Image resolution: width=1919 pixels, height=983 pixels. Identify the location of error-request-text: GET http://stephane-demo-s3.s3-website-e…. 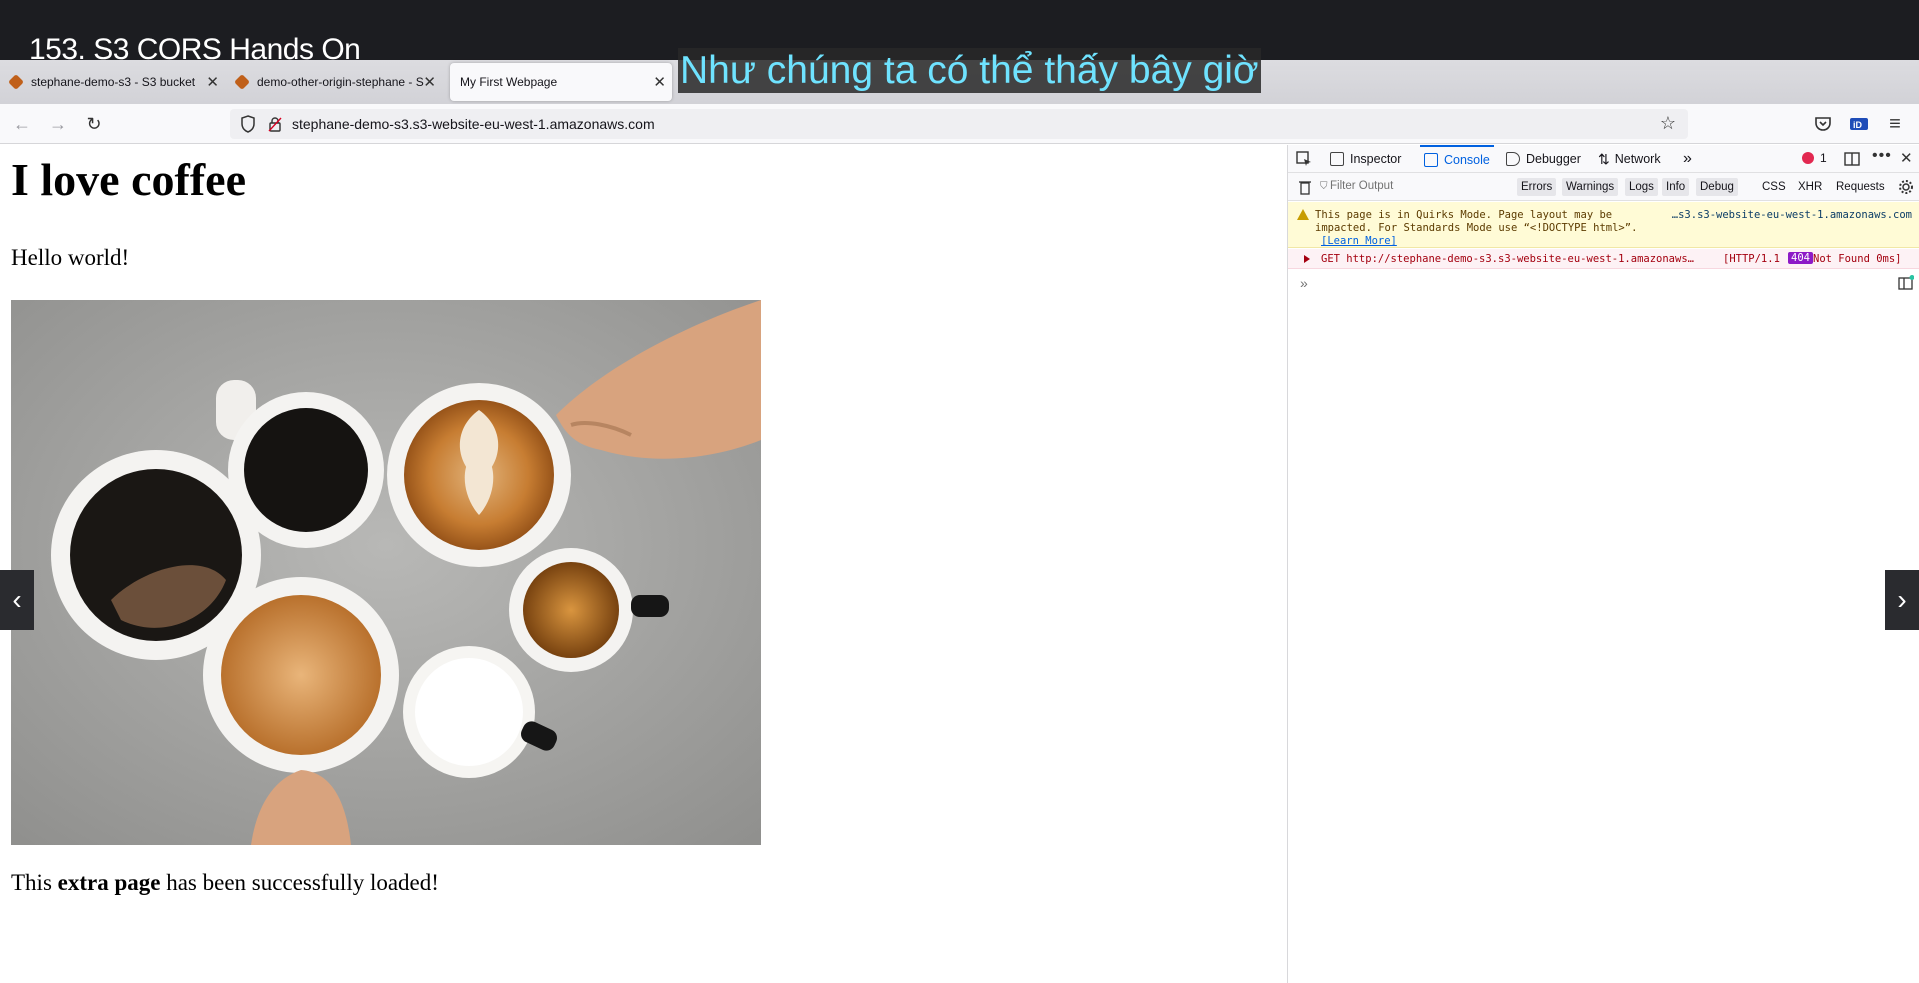
(1507, 259).